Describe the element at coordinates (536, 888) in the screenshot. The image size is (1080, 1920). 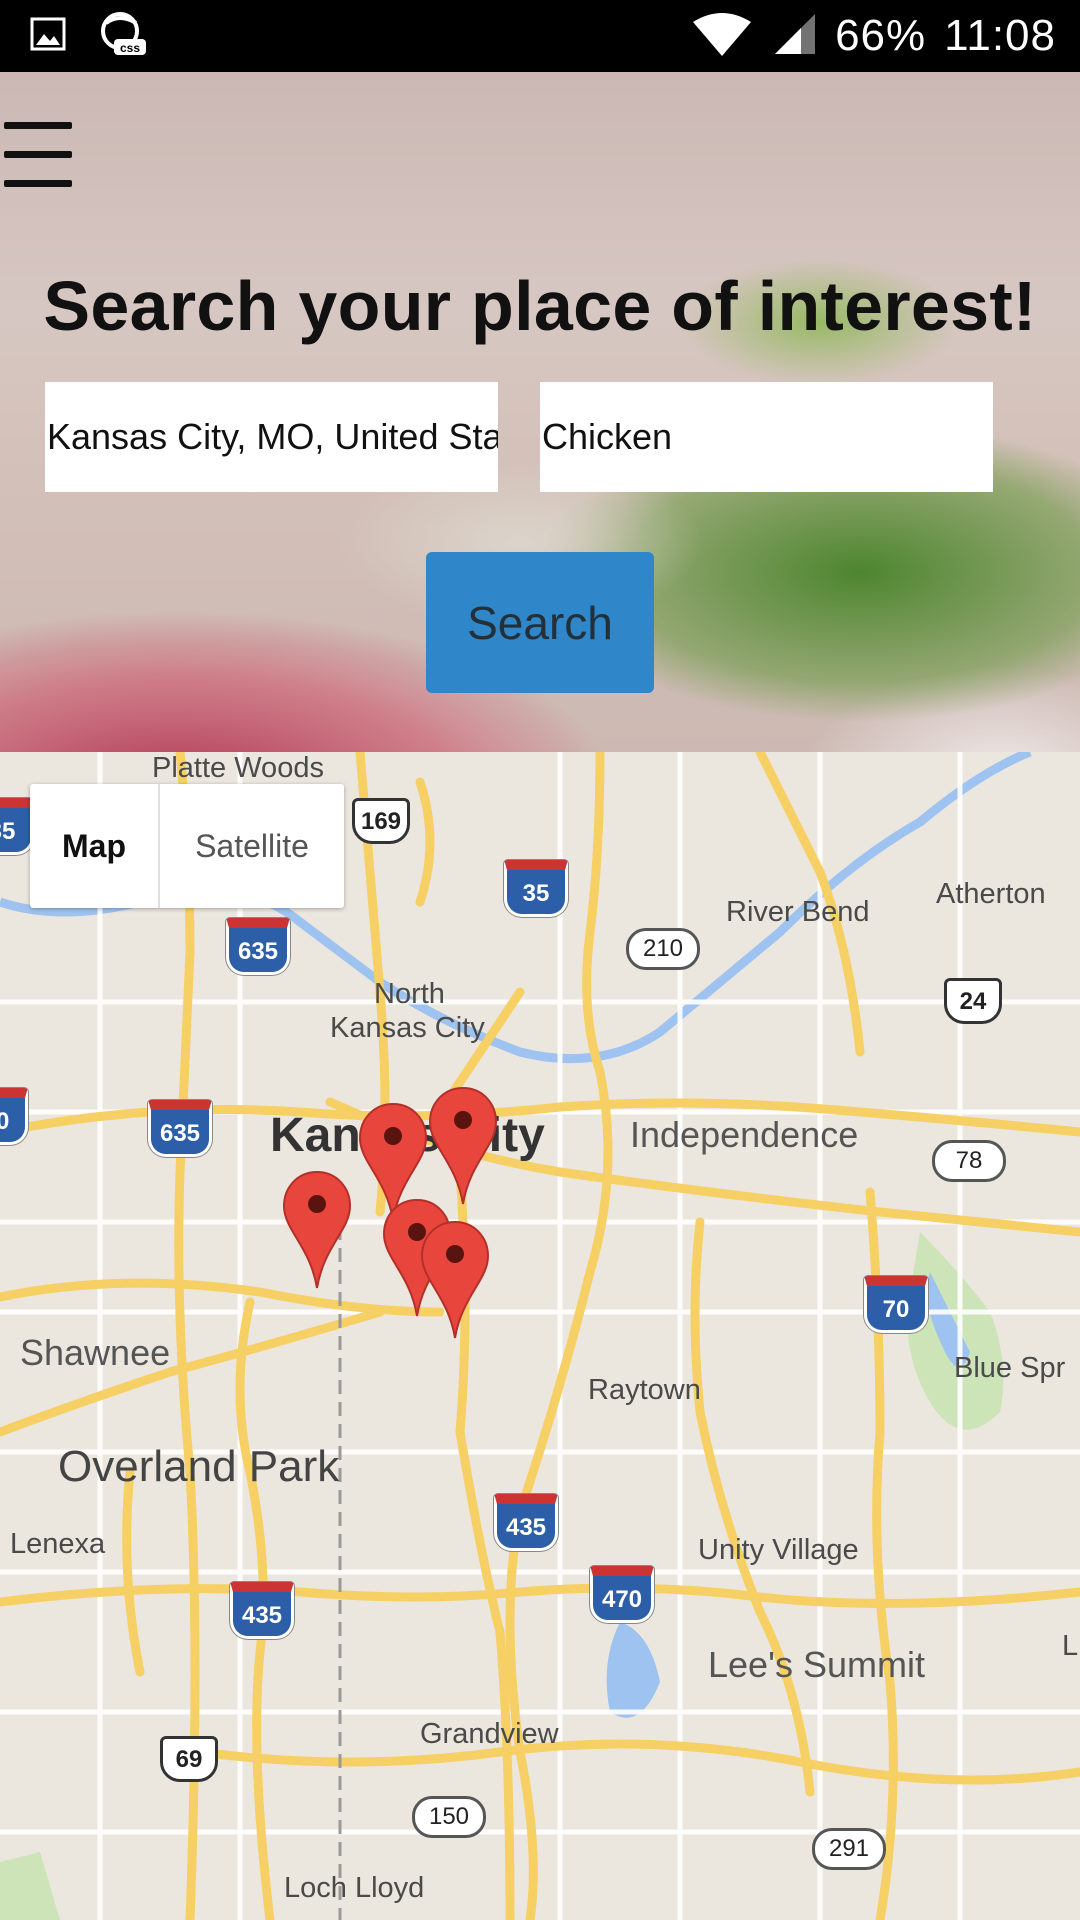
I see `interstate-35-shield: 35` at that location.